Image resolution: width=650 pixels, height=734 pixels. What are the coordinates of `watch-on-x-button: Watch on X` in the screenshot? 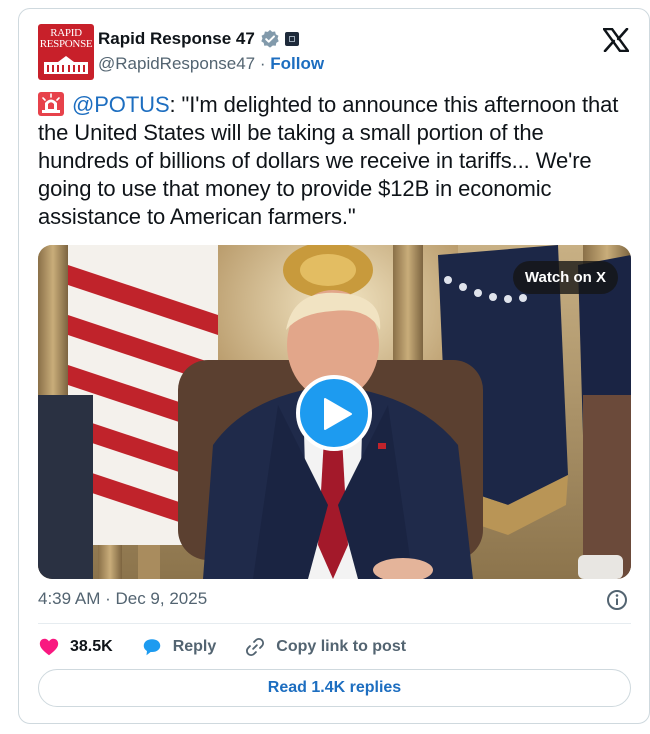 It's located at (565, 277).